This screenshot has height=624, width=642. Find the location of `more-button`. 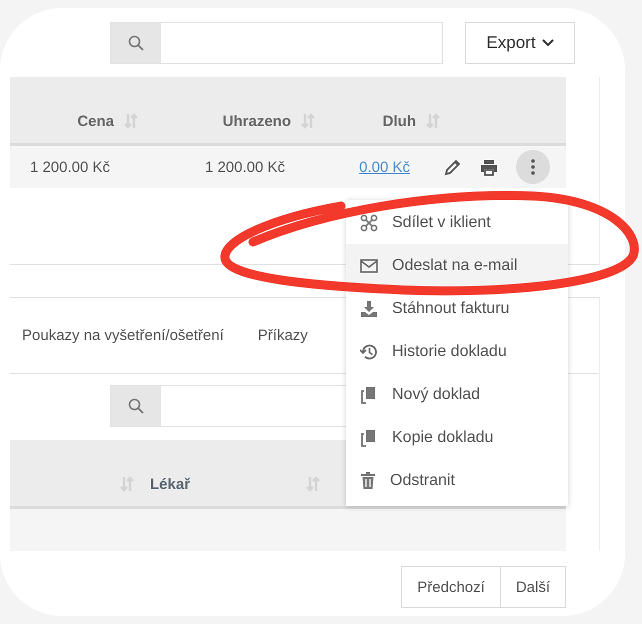

more-button is located at coordinates (533, 167).